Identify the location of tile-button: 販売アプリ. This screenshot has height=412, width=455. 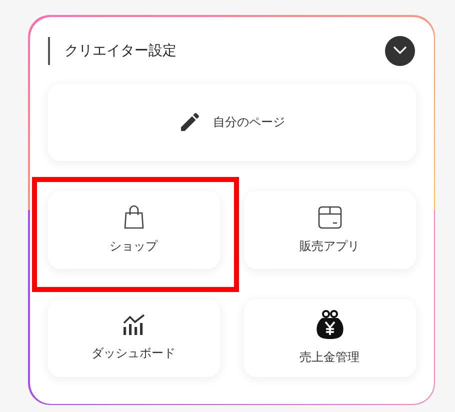
(330, 229).